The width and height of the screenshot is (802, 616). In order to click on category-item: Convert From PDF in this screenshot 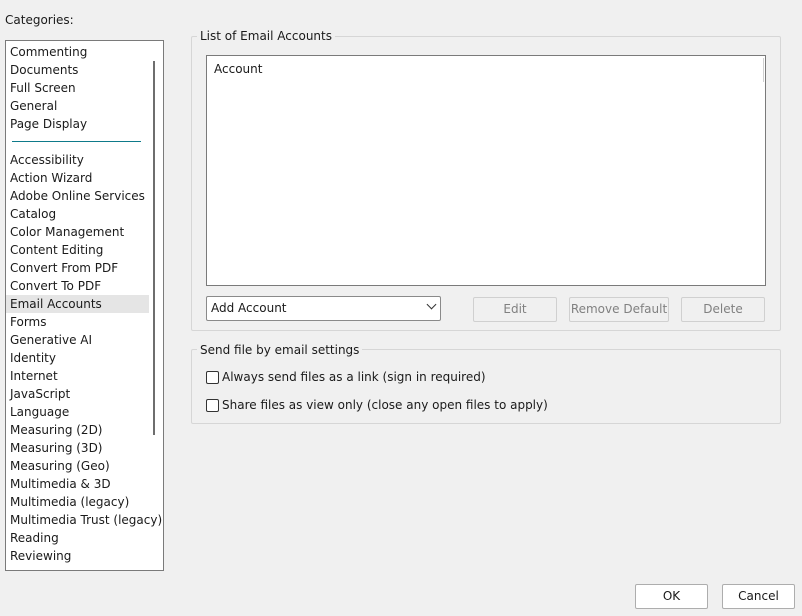, I will do `click(77, 268)`.